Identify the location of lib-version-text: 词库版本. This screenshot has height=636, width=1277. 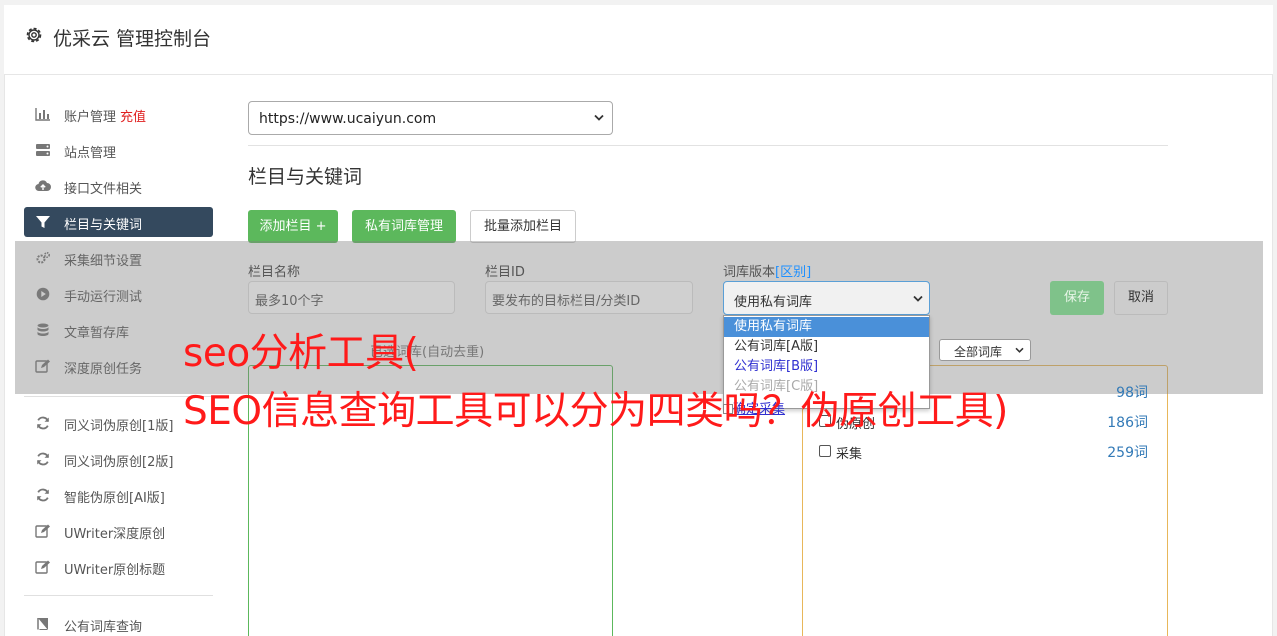
(749, 272).